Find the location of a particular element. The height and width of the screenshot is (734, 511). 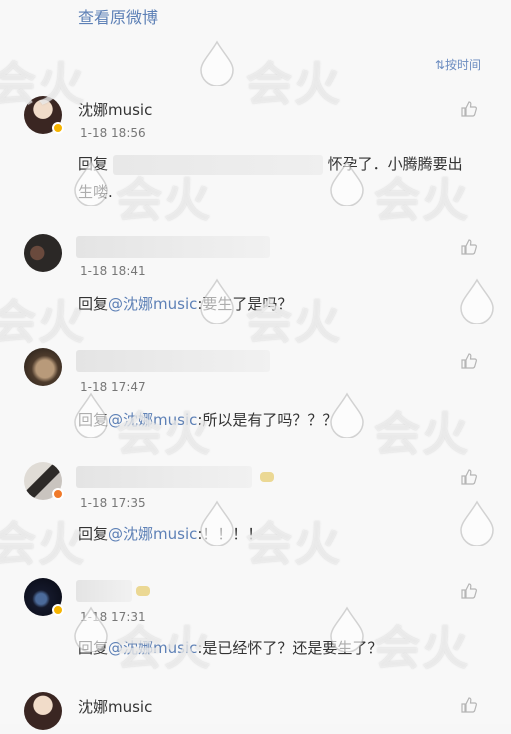

comment-text-line2: 生喽. is located at coordinates (95, 192).